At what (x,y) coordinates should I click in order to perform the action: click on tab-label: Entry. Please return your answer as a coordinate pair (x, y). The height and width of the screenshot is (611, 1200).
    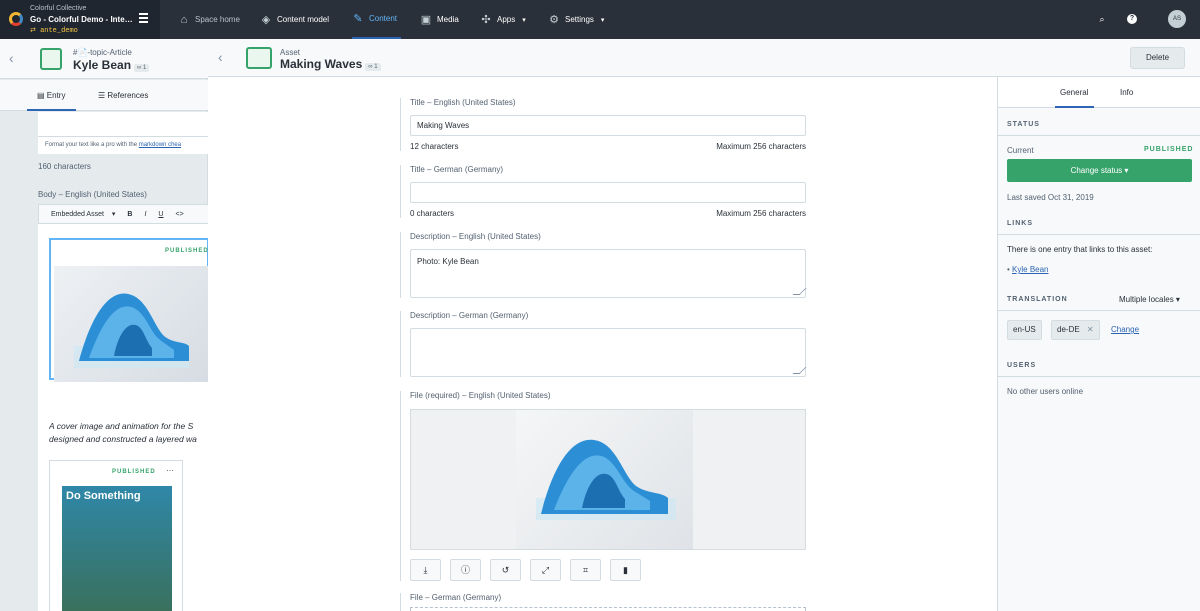
    Looking at the image, I should click on (56, 95).